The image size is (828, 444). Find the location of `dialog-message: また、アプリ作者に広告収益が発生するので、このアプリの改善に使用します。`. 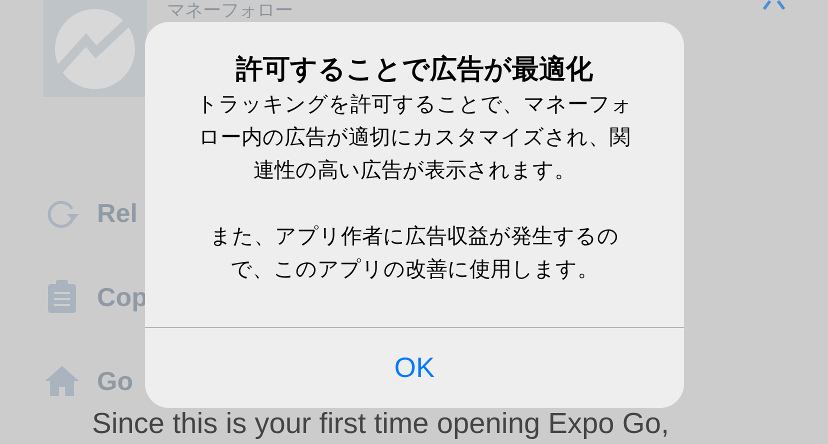

dialog-message: また、アプリ作者に広告収益が発生するので、このアプリの改善に使用します。 is located at coordinates (414, 253).